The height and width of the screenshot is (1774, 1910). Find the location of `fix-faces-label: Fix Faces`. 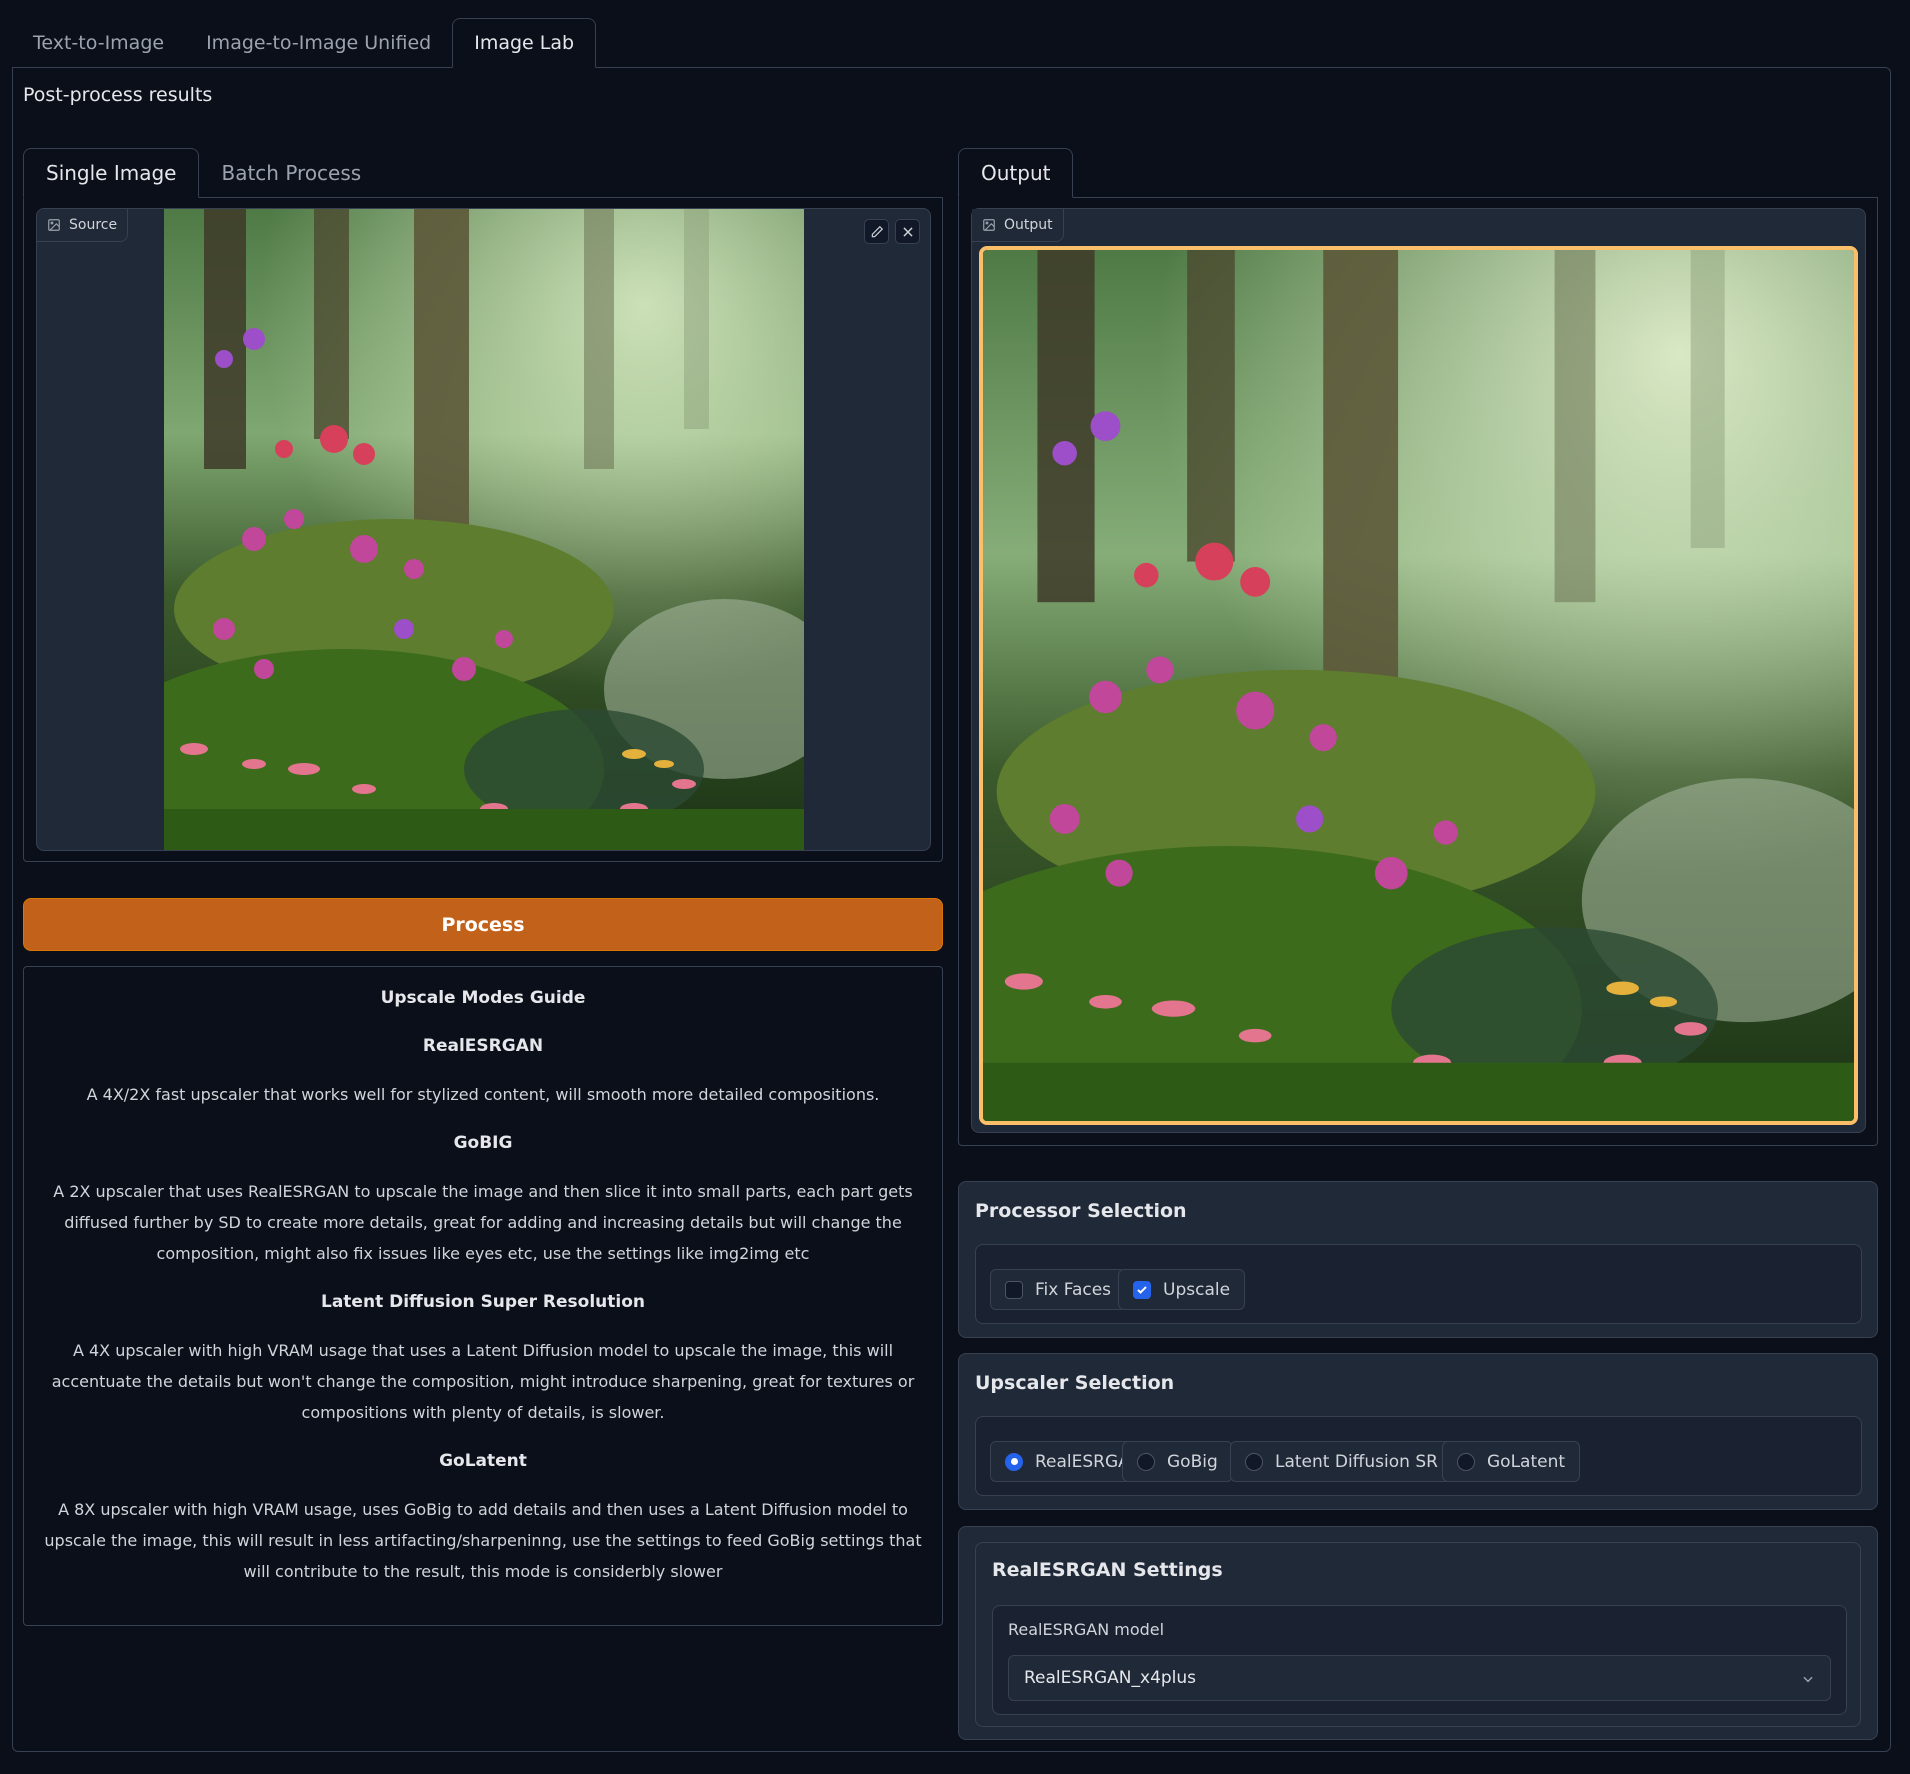

fix-faces-label: Fix Faces is located at coordinates (1073, 1289).